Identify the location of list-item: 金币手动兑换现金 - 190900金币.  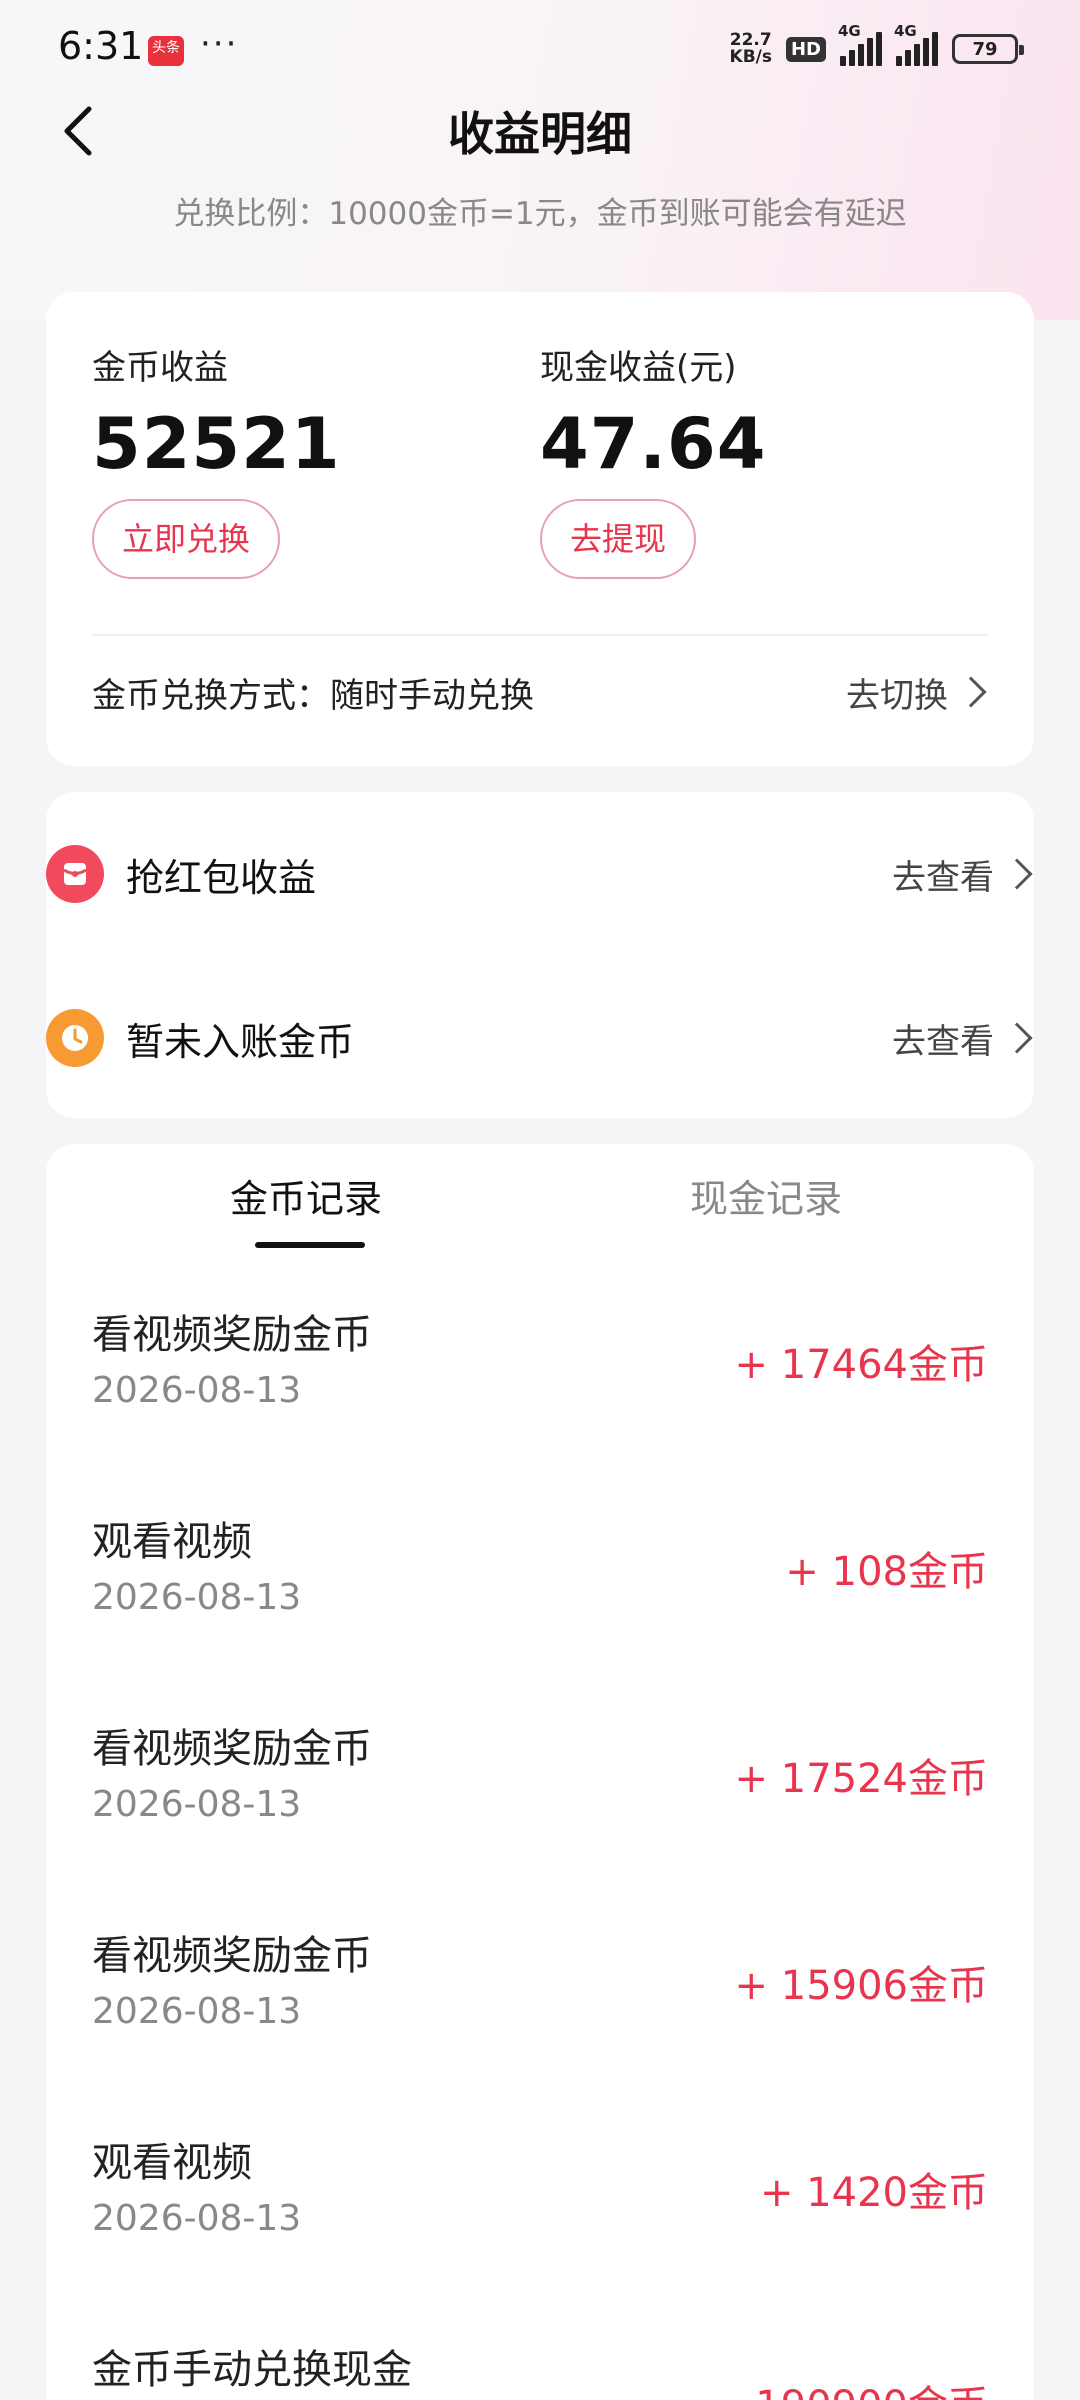
(540, 2368).